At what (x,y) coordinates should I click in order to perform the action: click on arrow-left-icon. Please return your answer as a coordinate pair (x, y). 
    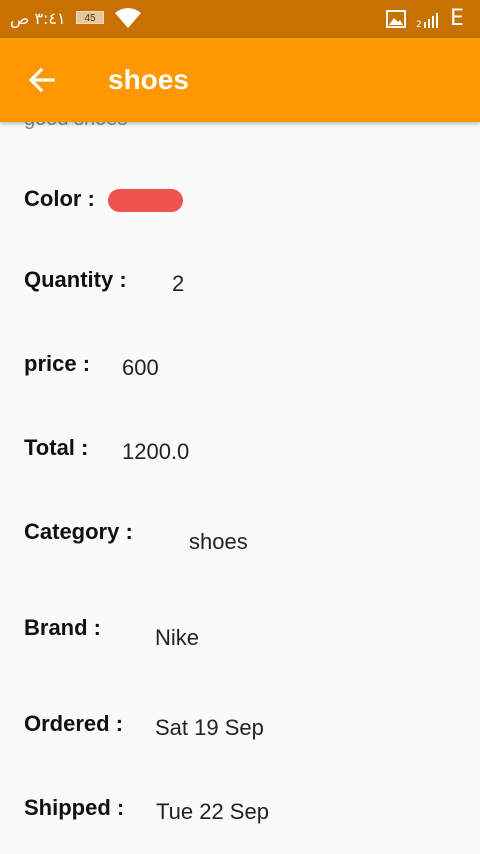
    Looking at the image, I should click on (41, 80).